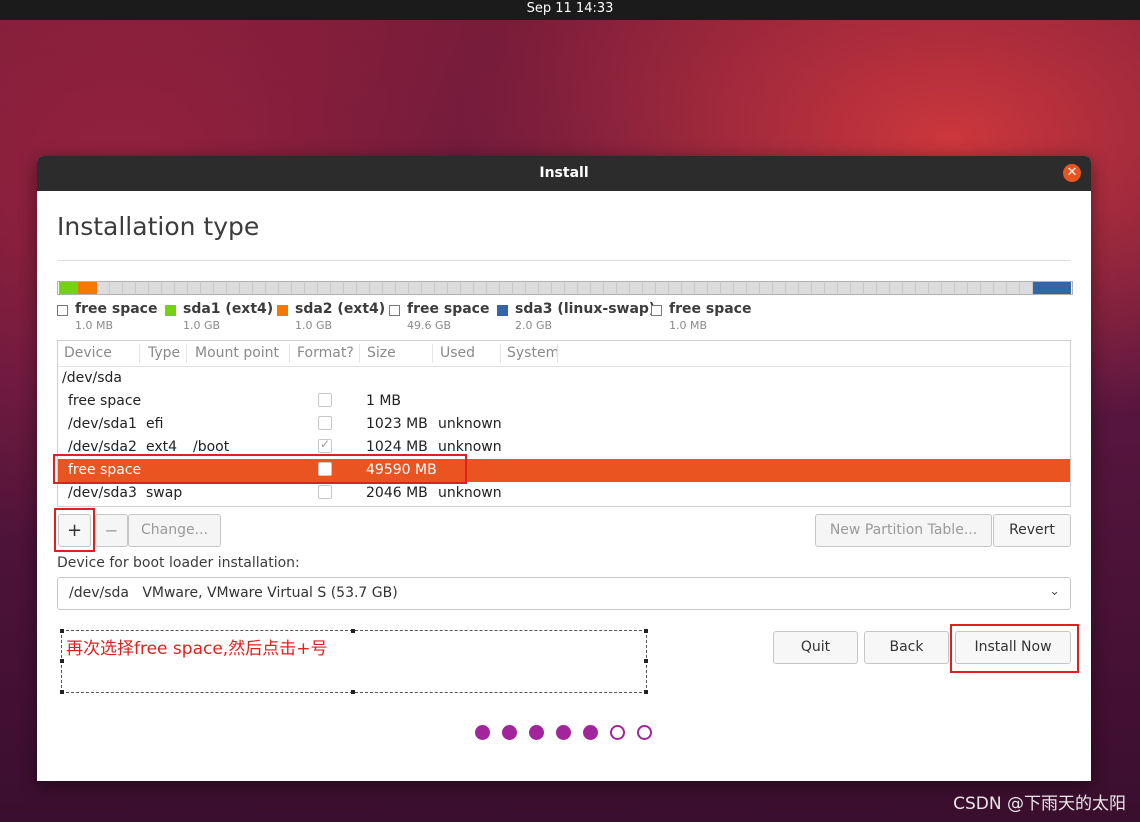  What do you see at coordinates (397, 447) in the screenshot?
I see `cell-size: 1024 MB` at bounding box center [397, 447].